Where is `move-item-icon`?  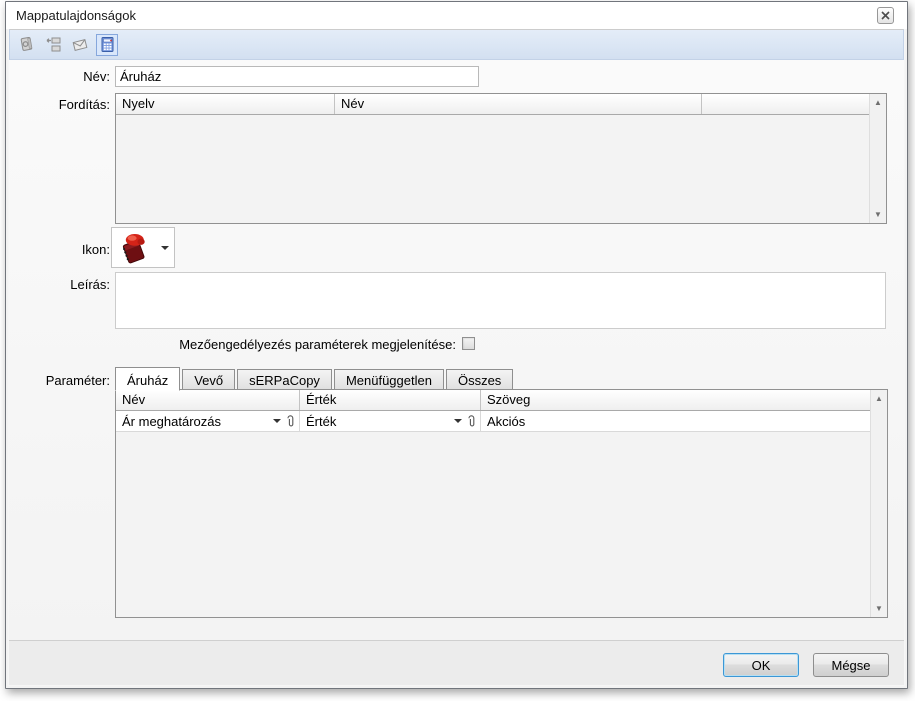
move-item-icon is located at coordinates (53, 44).